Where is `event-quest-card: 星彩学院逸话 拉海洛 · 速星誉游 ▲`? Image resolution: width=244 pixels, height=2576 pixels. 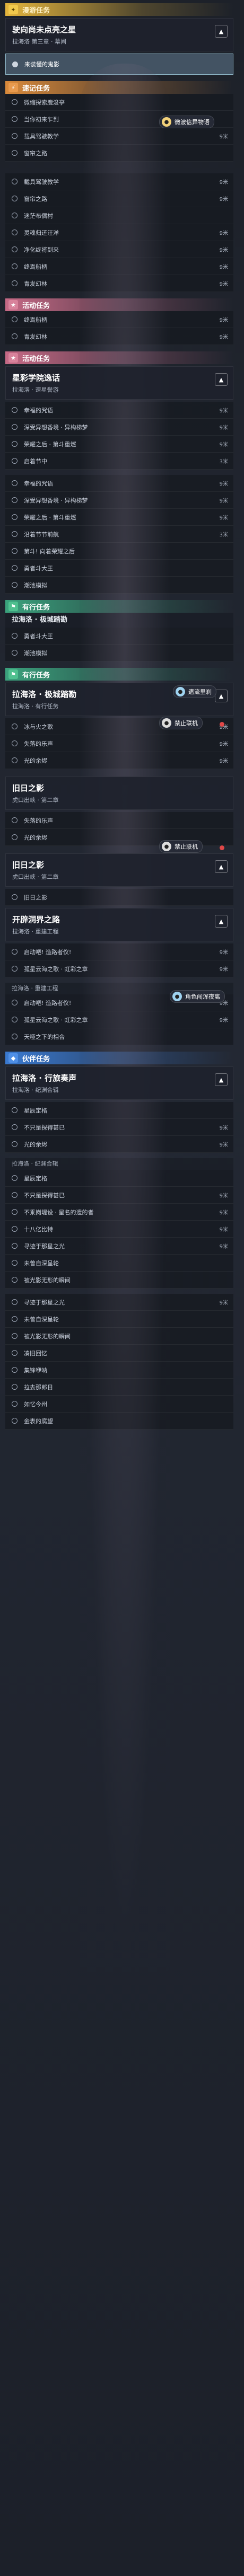 event-quest-card: 星彩学院逸话 拉海洛 · 速星誉游 ▲ is located at coordinates (119, 383).